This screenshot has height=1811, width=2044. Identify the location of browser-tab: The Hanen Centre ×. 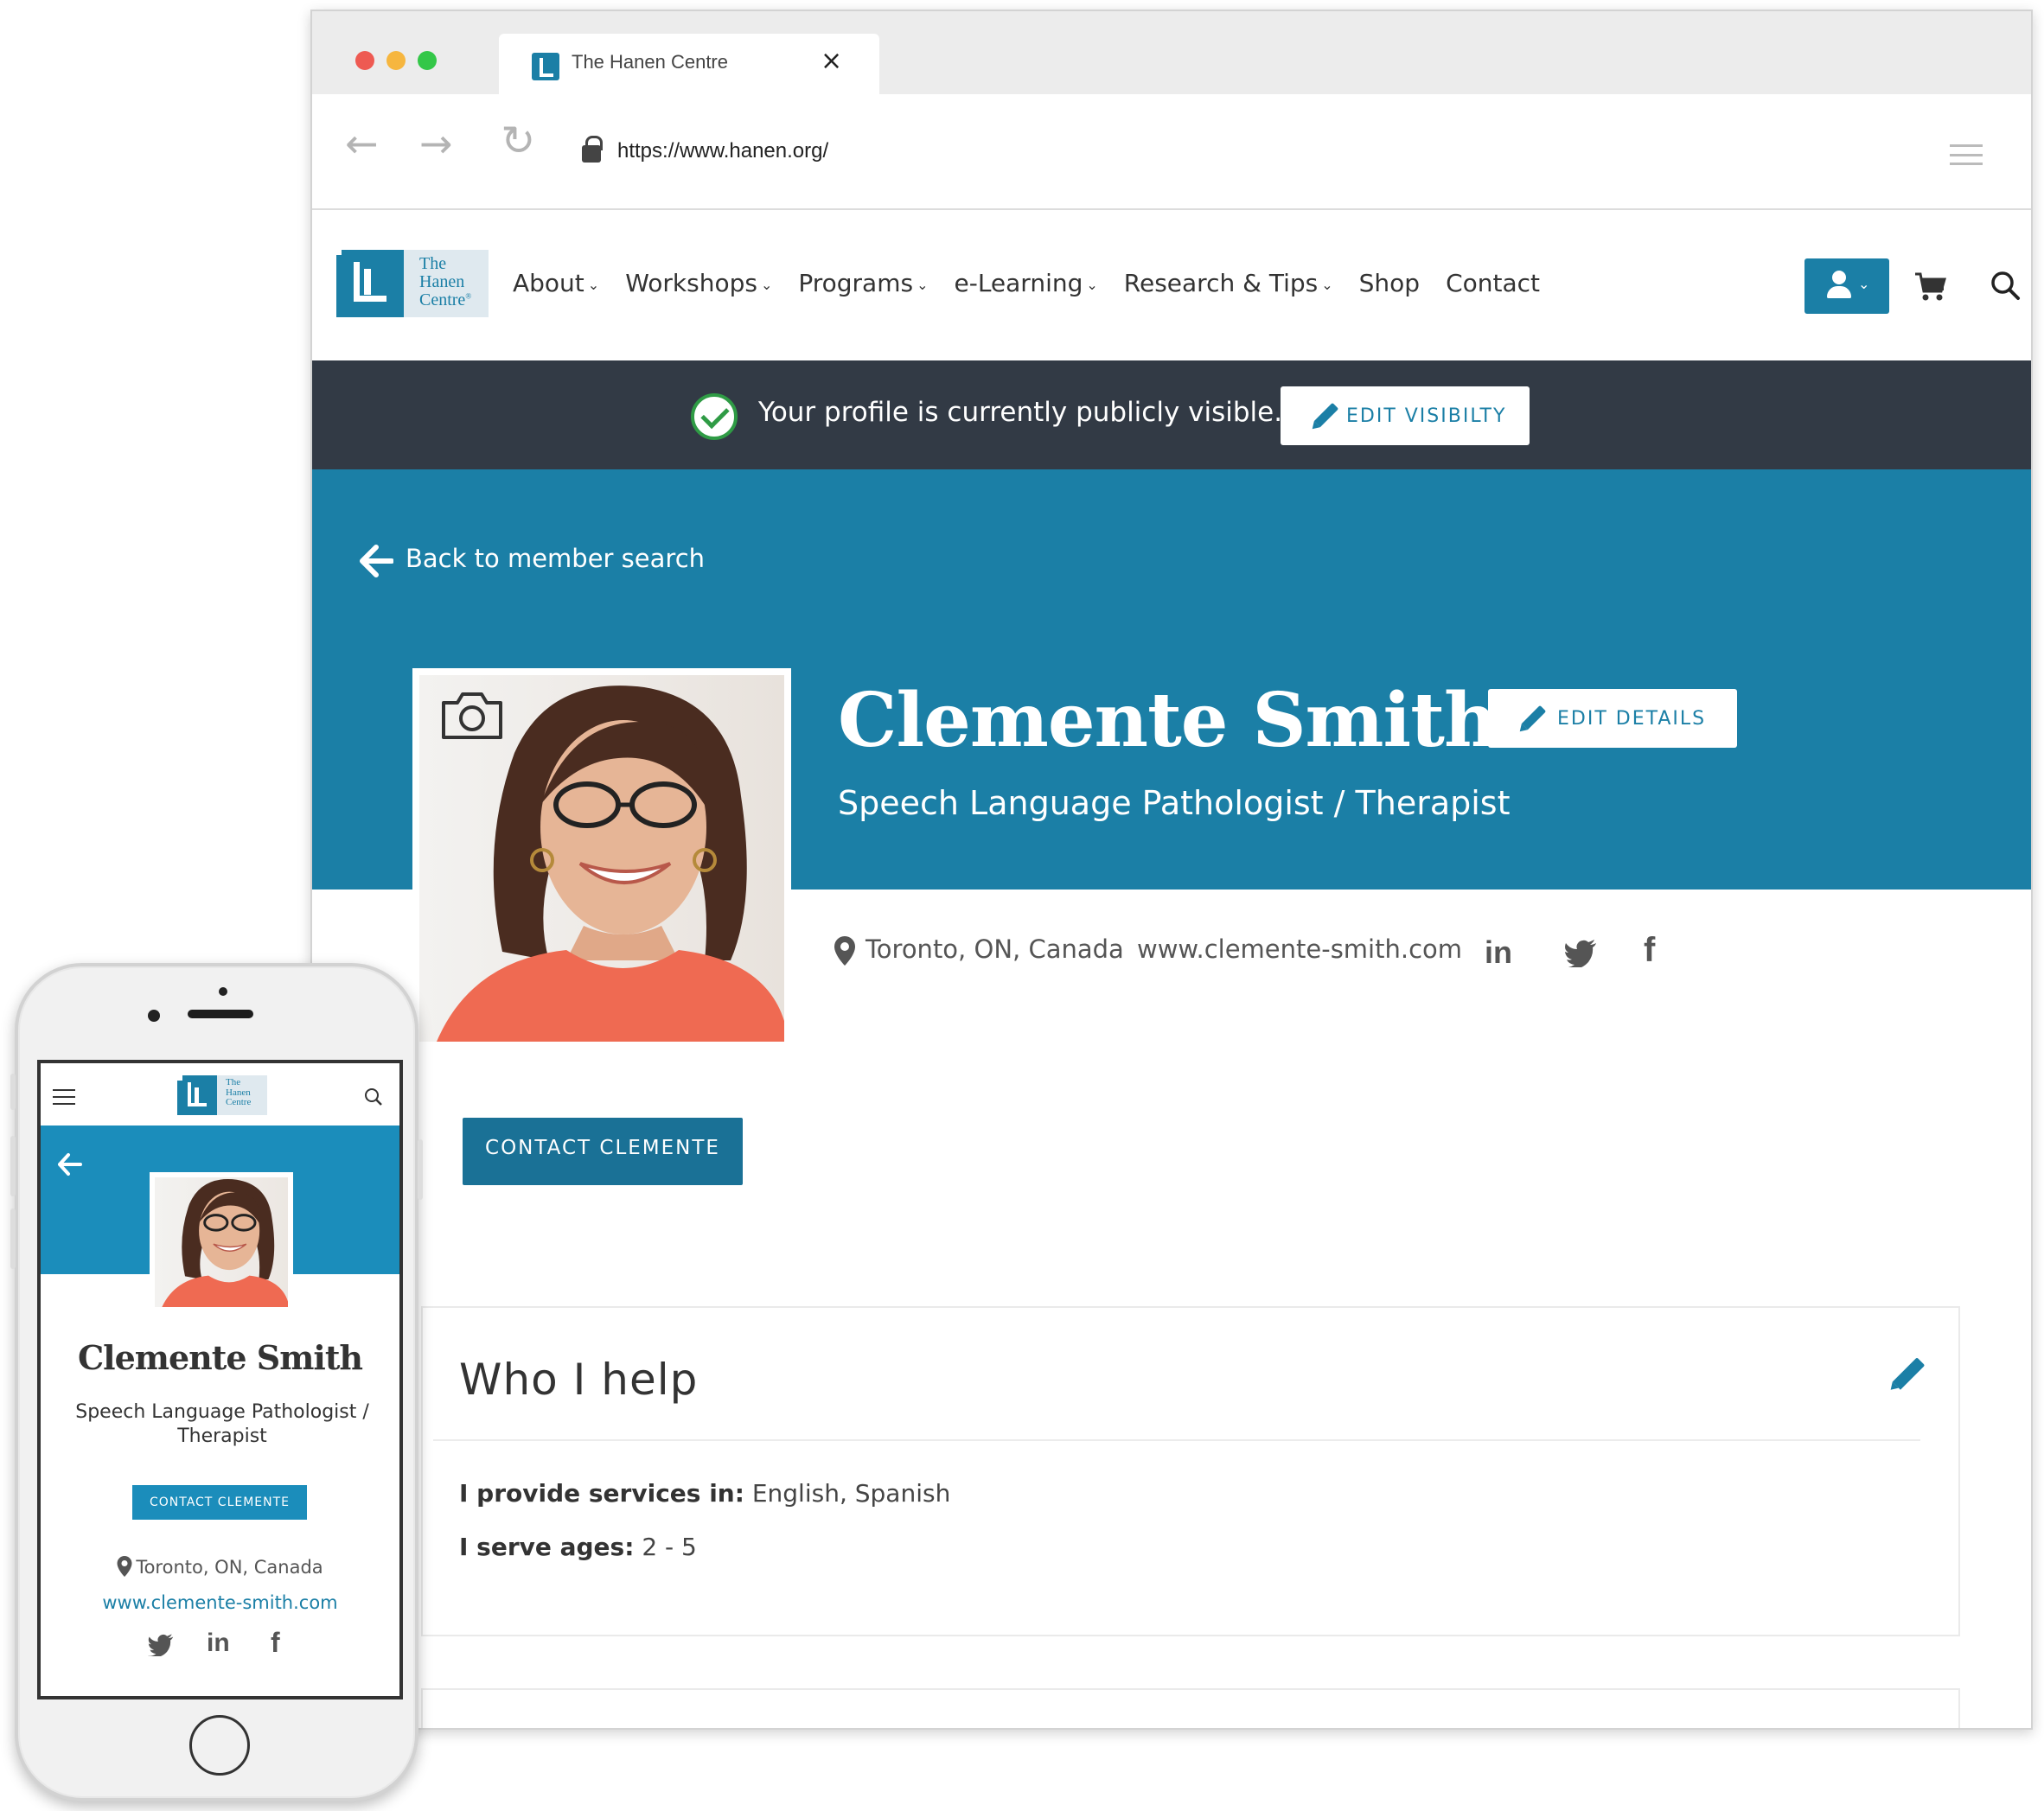
(689, 65).